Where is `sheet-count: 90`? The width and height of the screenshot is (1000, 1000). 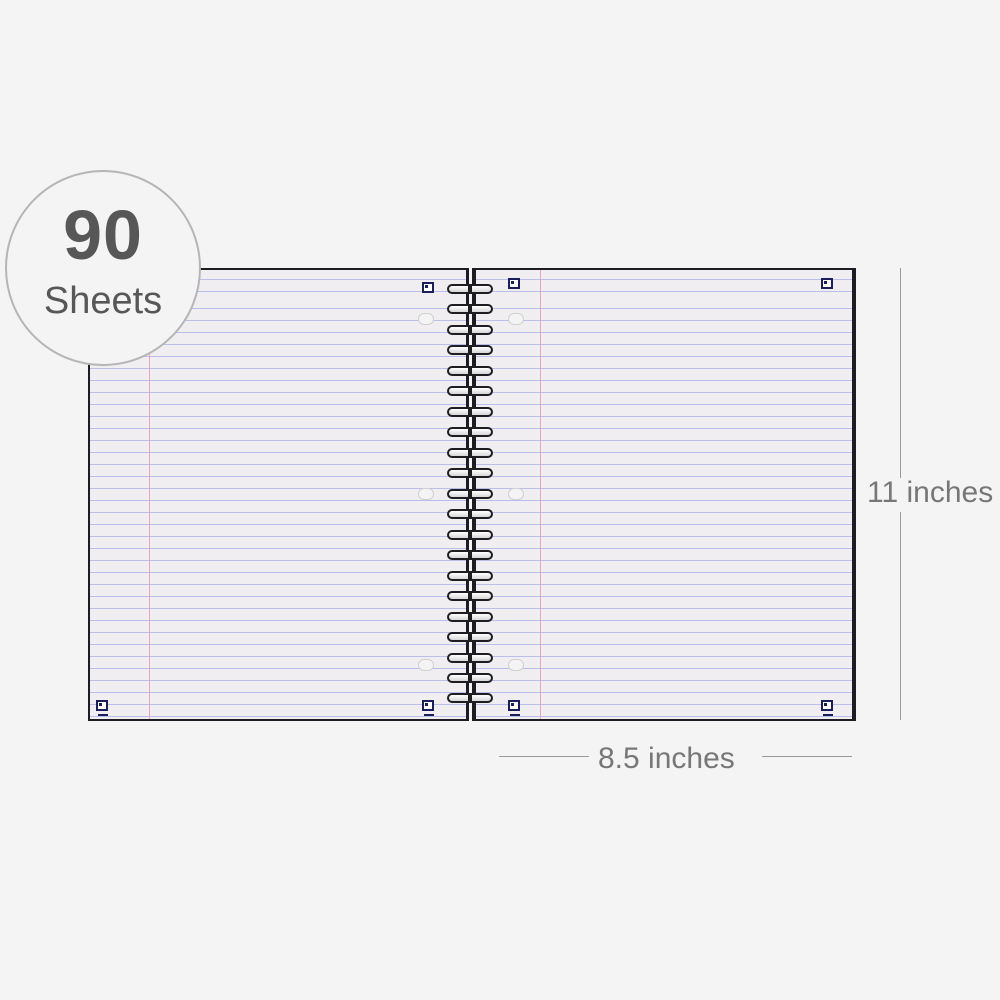
sheet-count: 90 is located at coordinates (103, 235).